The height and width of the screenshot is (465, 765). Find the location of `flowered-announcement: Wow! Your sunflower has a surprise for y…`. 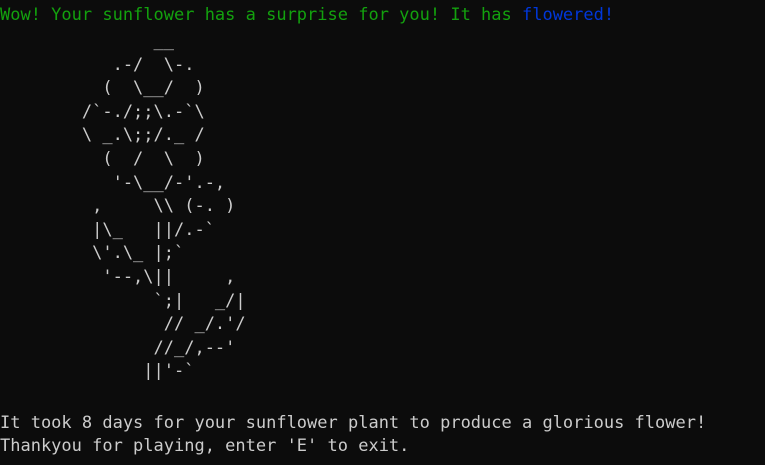

flowered-announcement: Wow! Your sunflower has a surprise for y… is located at coordinates (307, 15).